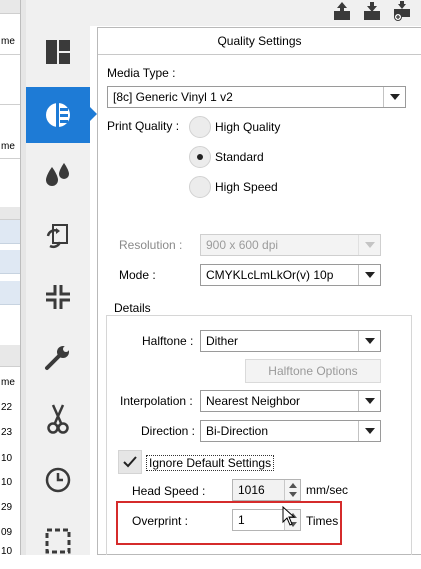 The width and height of the screenshot is (421, 569). I want to click on media-type-label: Media Type :, so click(141, 73).